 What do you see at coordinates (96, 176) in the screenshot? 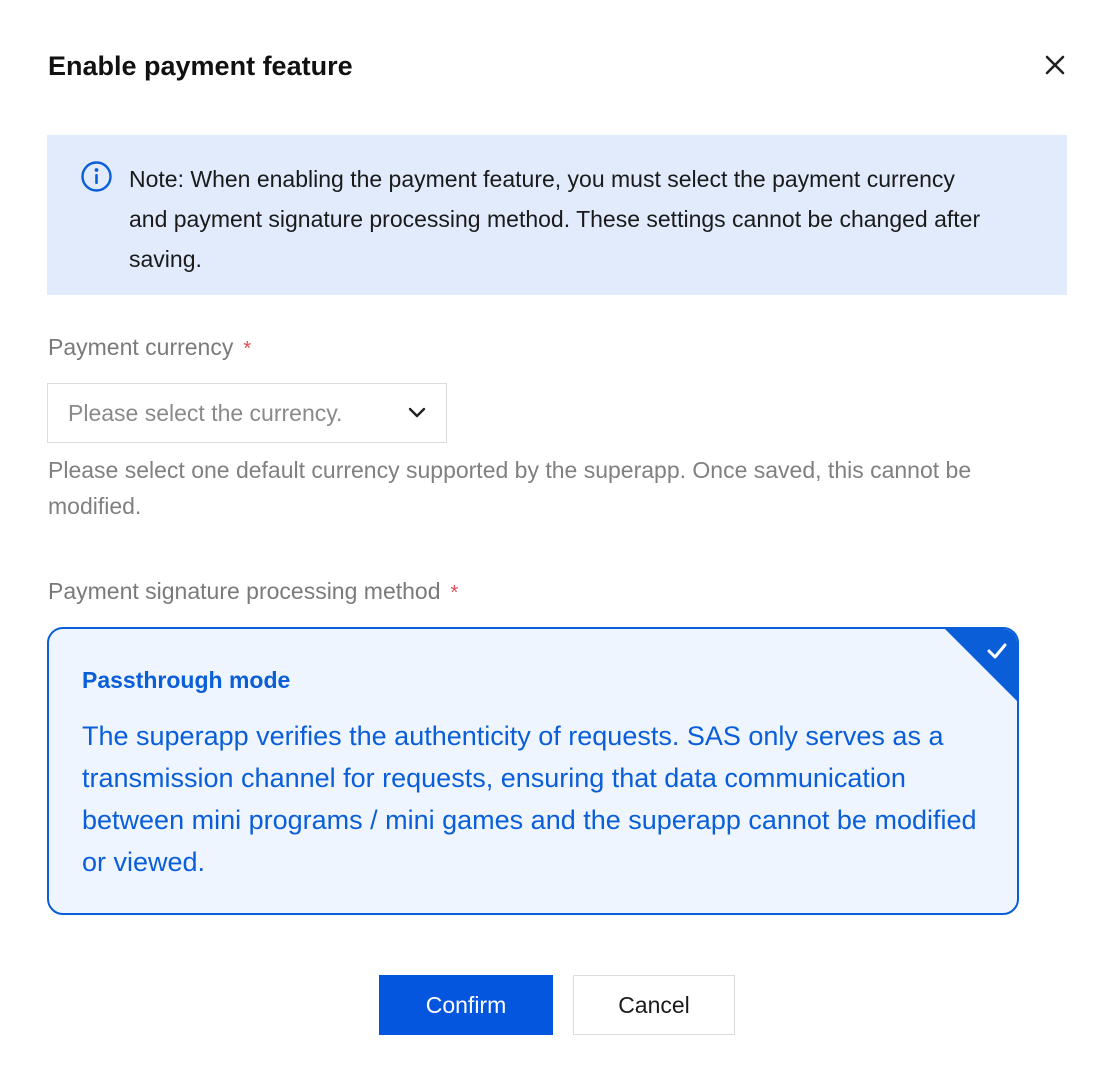
I see `info-circle-icon` at bounding box center [96, 176].